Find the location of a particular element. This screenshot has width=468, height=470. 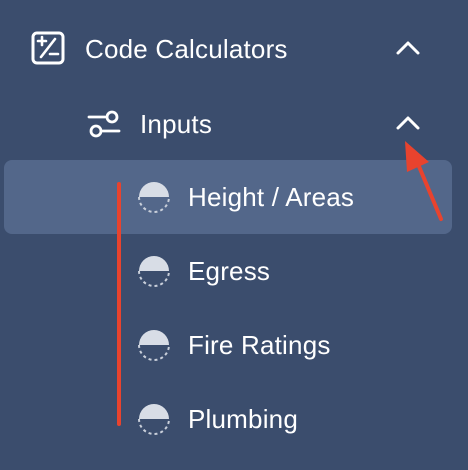

sidebar-item-plumbing: Plumbing is located at coordinates (234, 419).